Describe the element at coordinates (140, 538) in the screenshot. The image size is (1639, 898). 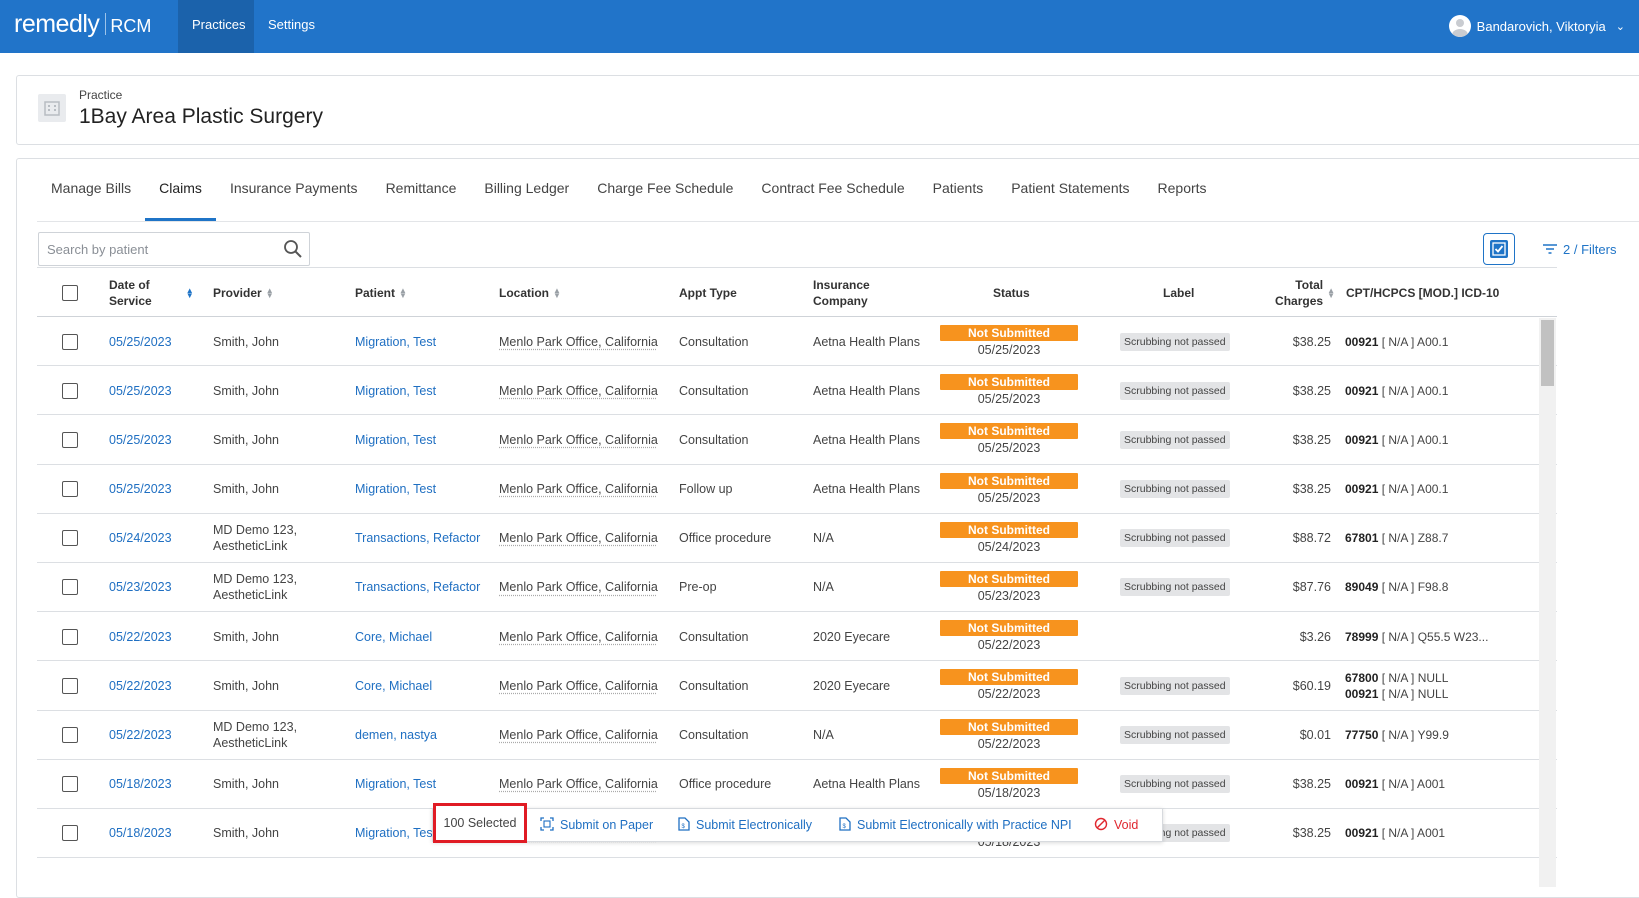
I see `date-of-service-link: 05/24/2023` at that location.